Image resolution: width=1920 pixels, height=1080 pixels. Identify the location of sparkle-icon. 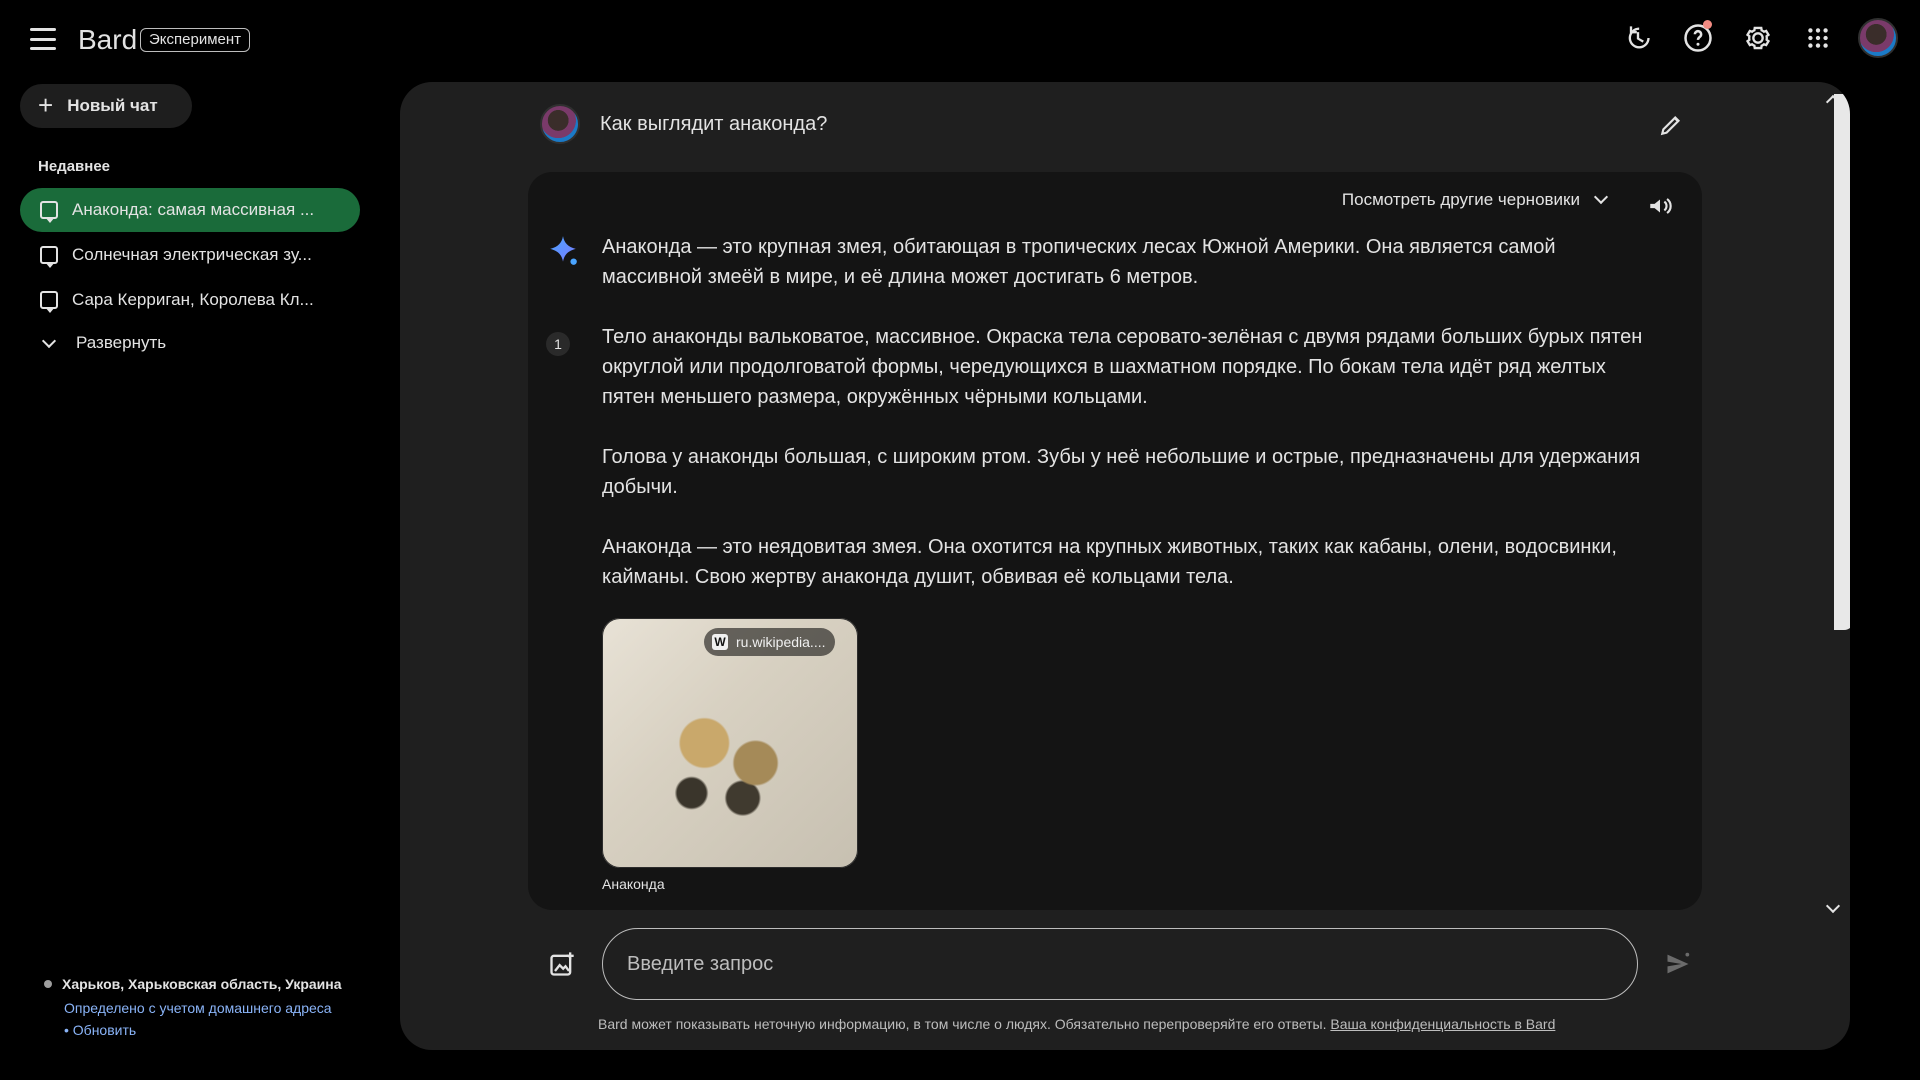
(563, 250).